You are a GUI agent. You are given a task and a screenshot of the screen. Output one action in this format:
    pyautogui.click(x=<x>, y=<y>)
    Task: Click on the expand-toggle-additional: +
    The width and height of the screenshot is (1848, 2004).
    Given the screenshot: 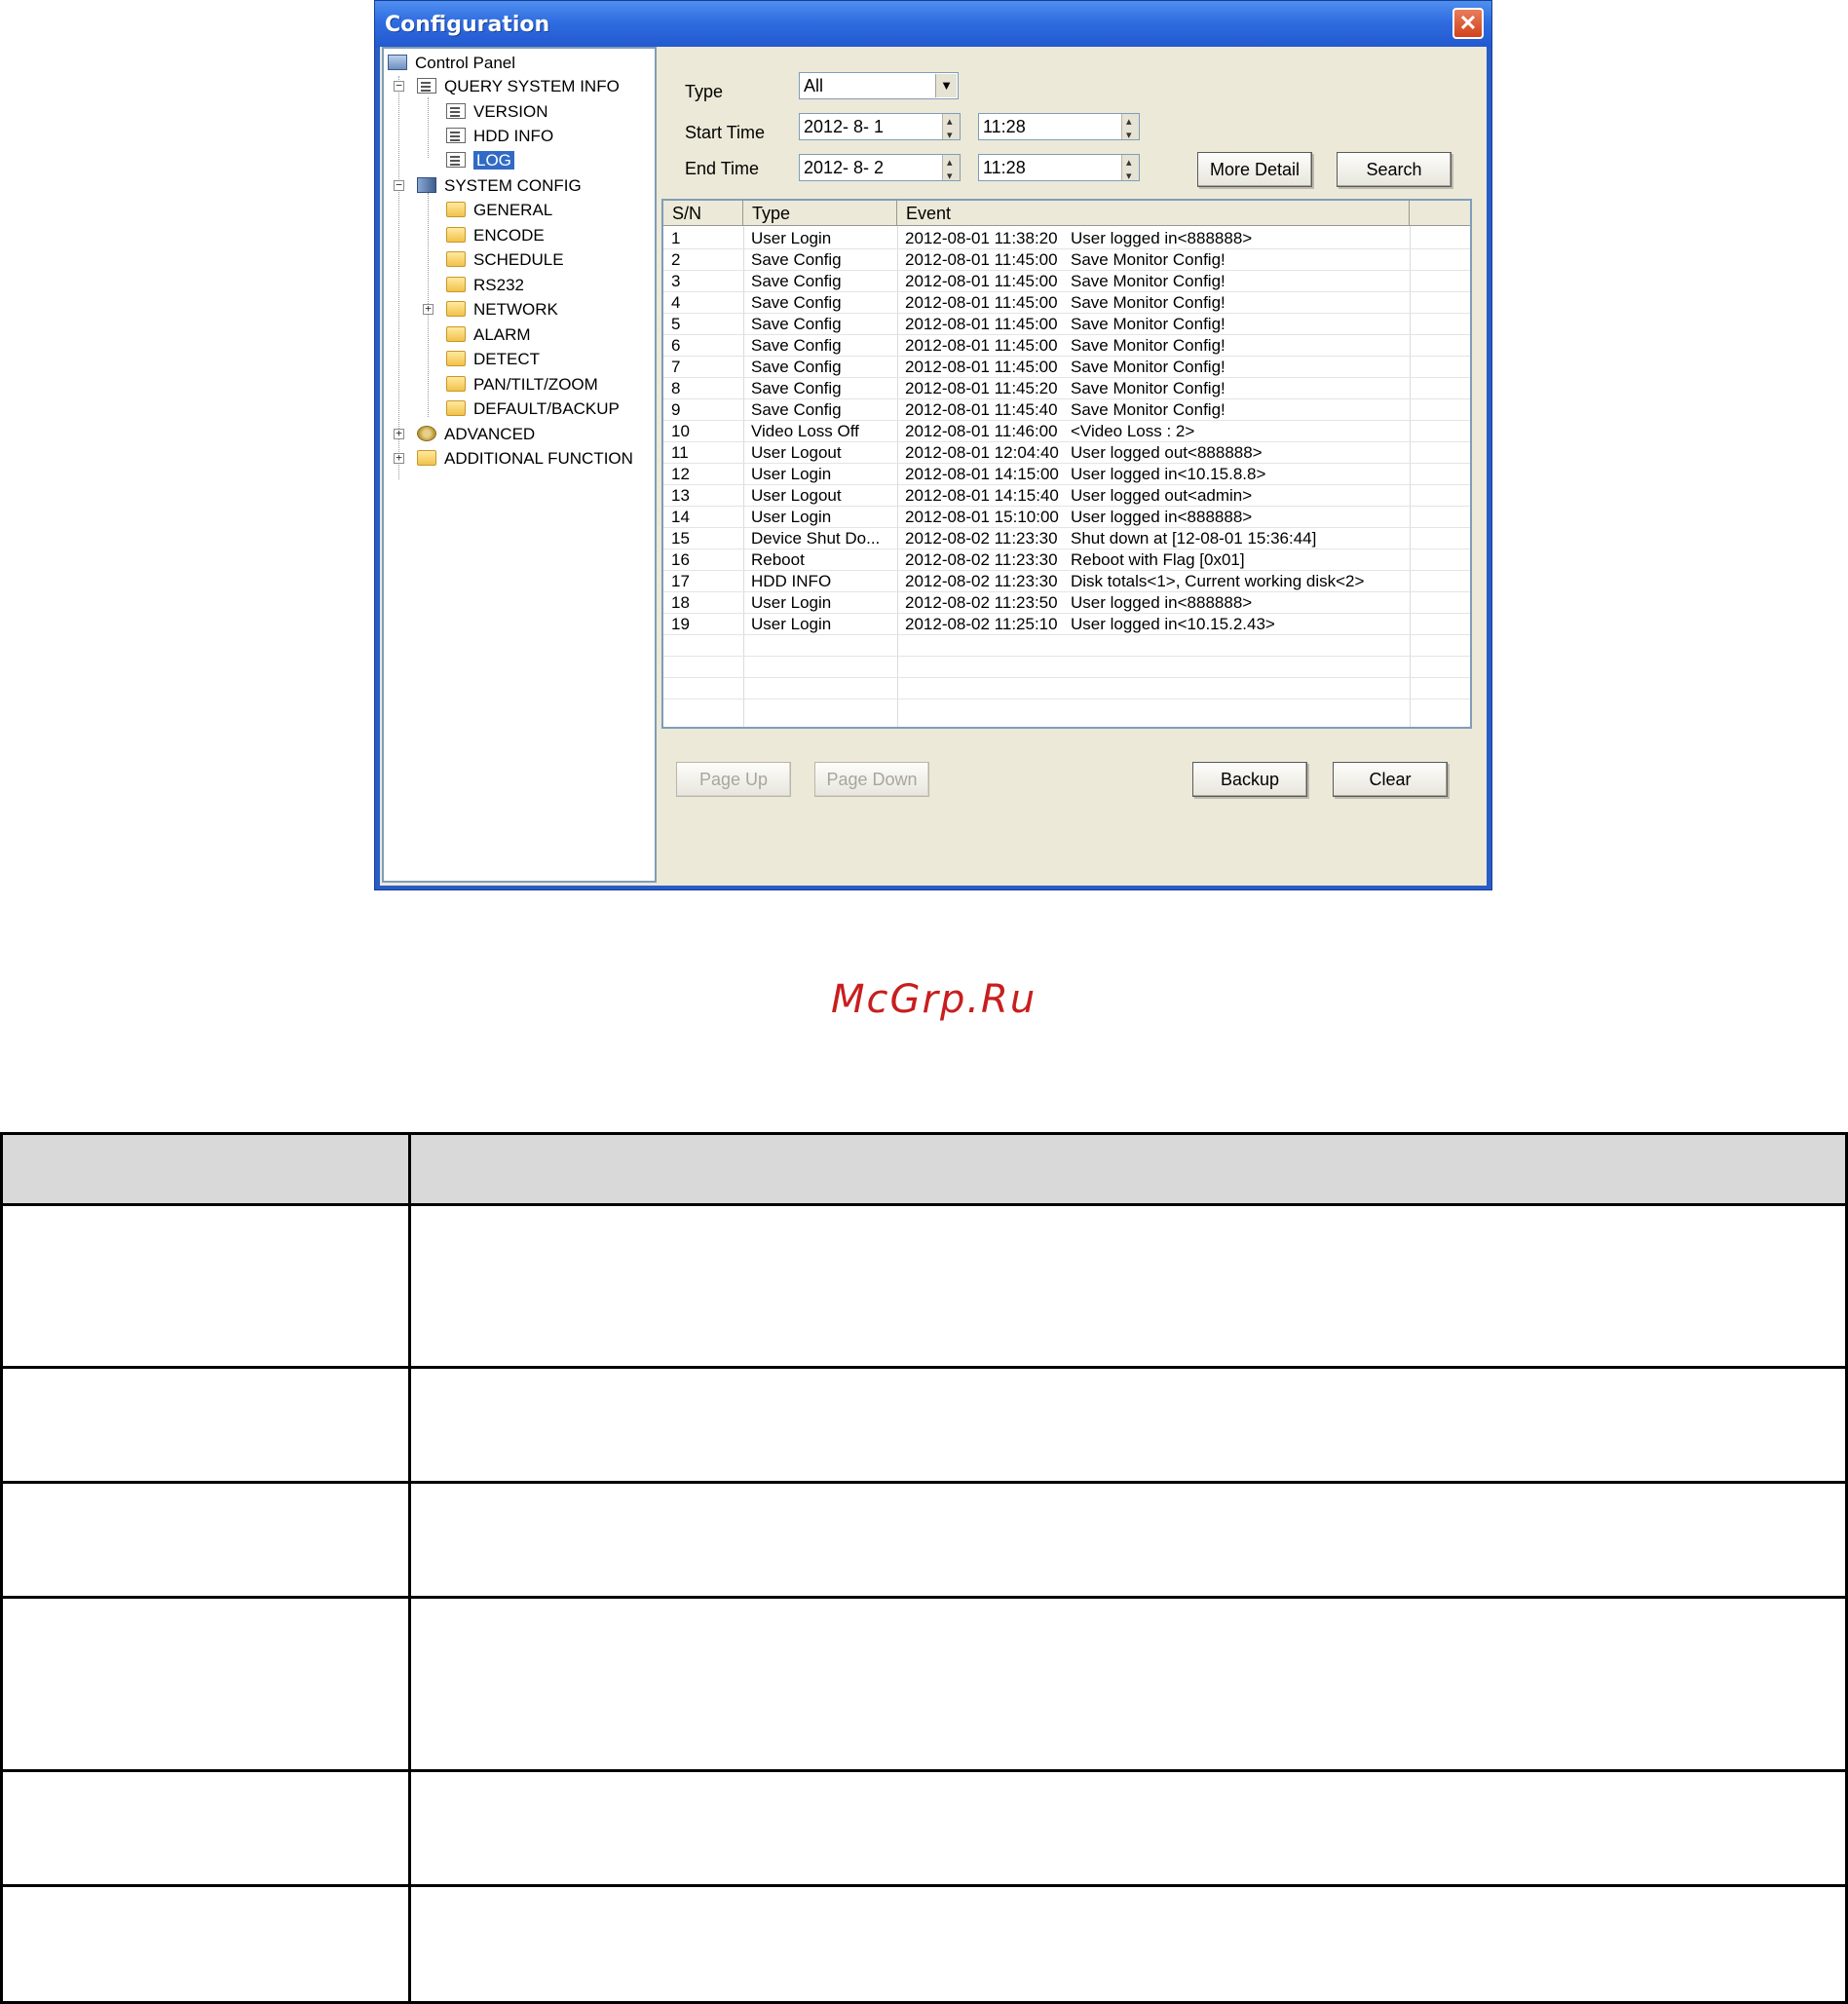 What is the action you would take?
    pyautogui.click(x=399, y=458)
    